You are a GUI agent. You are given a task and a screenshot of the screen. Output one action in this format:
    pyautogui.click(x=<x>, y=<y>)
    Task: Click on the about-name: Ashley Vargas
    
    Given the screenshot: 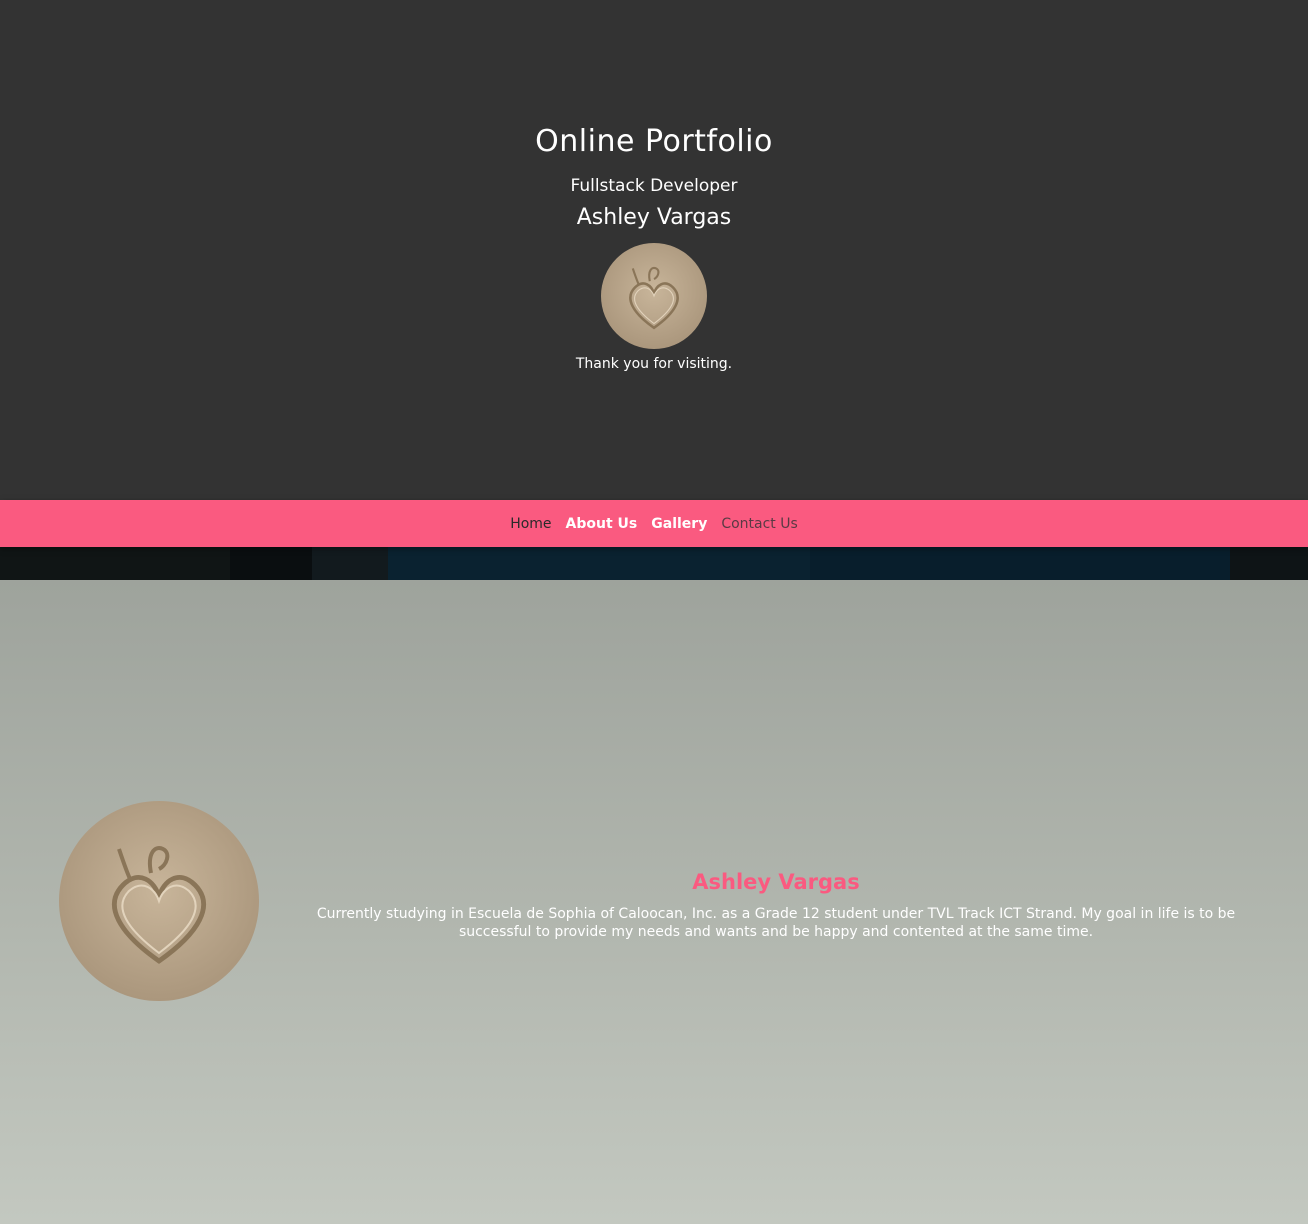 What is the action you would take?
    pyautogui.click(x=776, y=882)
    